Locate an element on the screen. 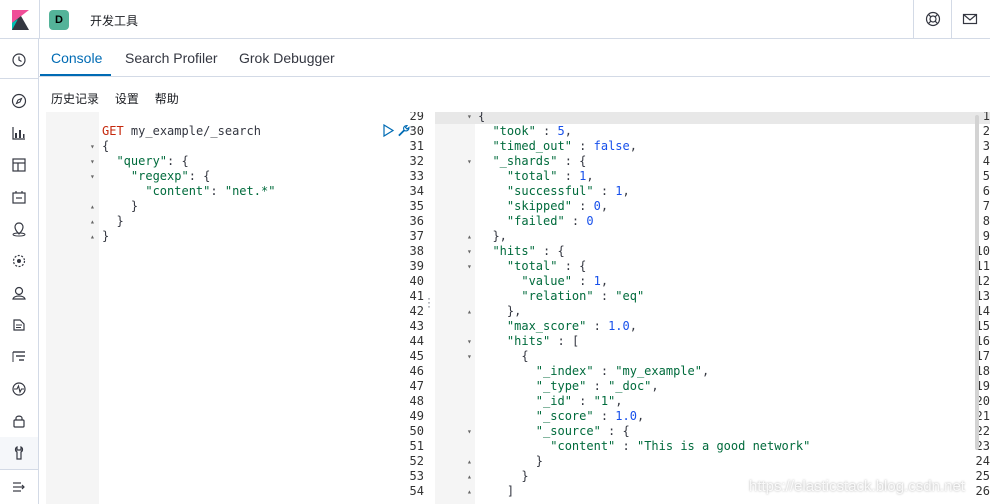 The height and width of the screenshot is (504, 990). dev-tools-icon is located at coordinates (19, 453).